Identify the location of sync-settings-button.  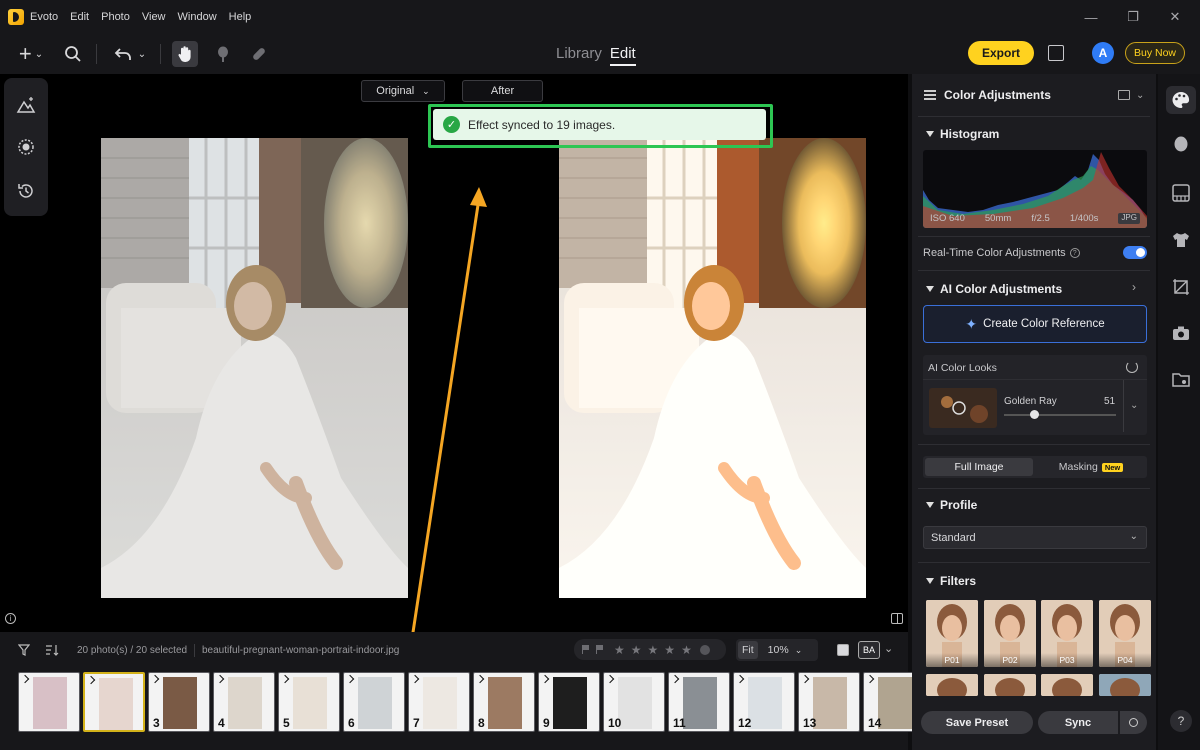
(1133, 722).